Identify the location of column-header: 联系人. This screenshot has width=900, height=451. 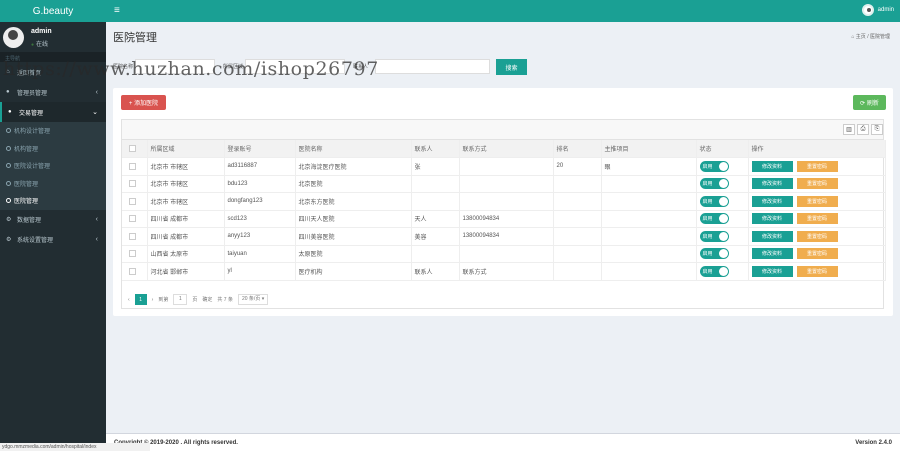
(435, 149).